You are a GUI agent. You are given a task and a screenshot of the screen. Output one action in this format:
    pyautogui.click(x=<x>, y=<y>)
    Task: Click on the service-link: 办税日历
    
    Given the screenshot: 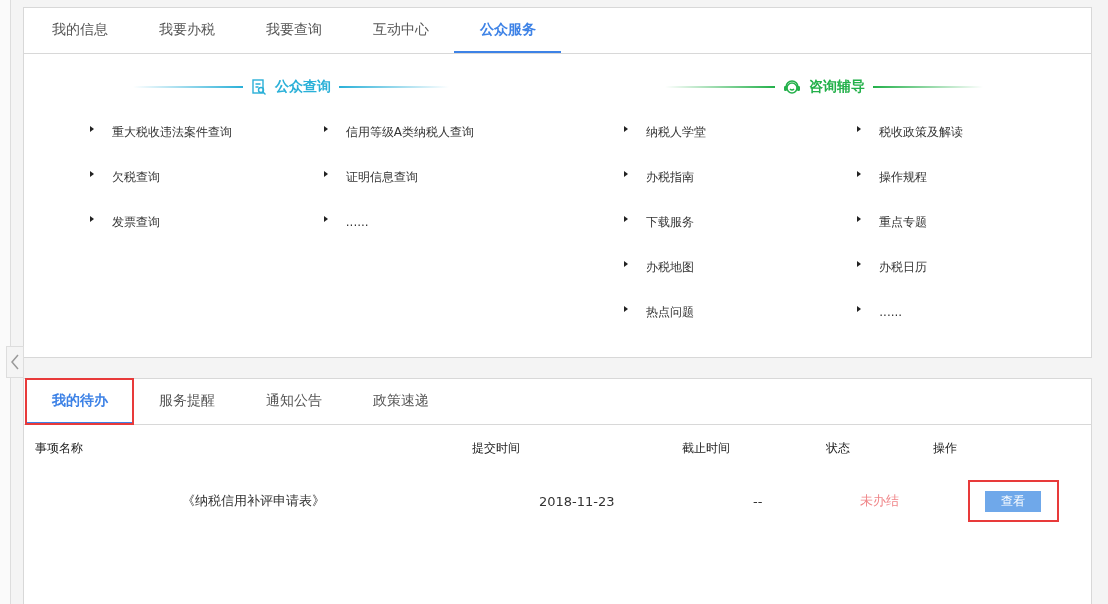 What is the action you would take?
    pyautogui.click(x=903, y=267)
    